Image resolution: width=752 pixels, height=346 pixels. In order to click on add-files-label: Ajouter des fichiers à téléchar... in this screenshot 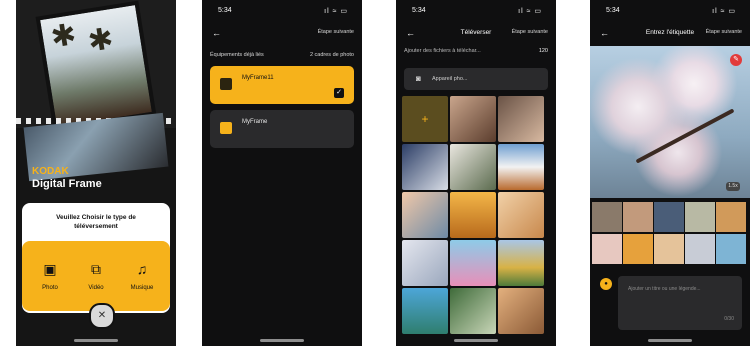, I will do `click(442, 51)`.